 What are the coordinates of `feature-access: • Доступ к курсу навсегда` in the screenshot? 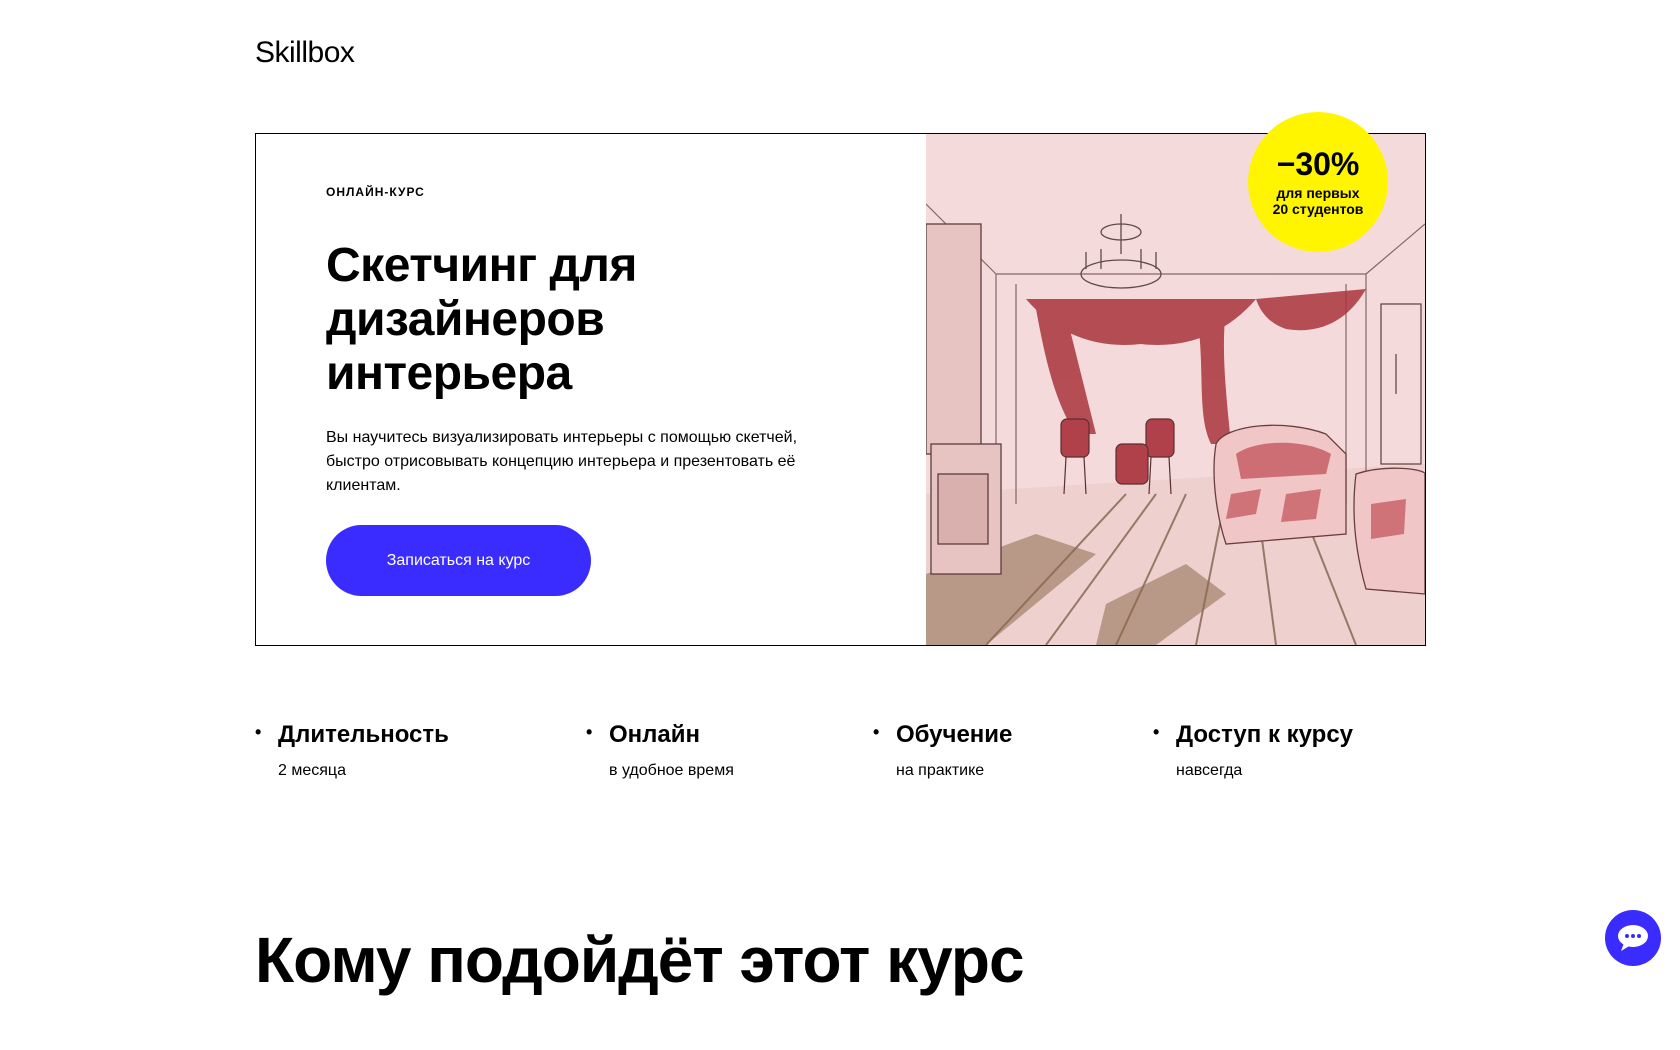 It's located at (1253, 750).